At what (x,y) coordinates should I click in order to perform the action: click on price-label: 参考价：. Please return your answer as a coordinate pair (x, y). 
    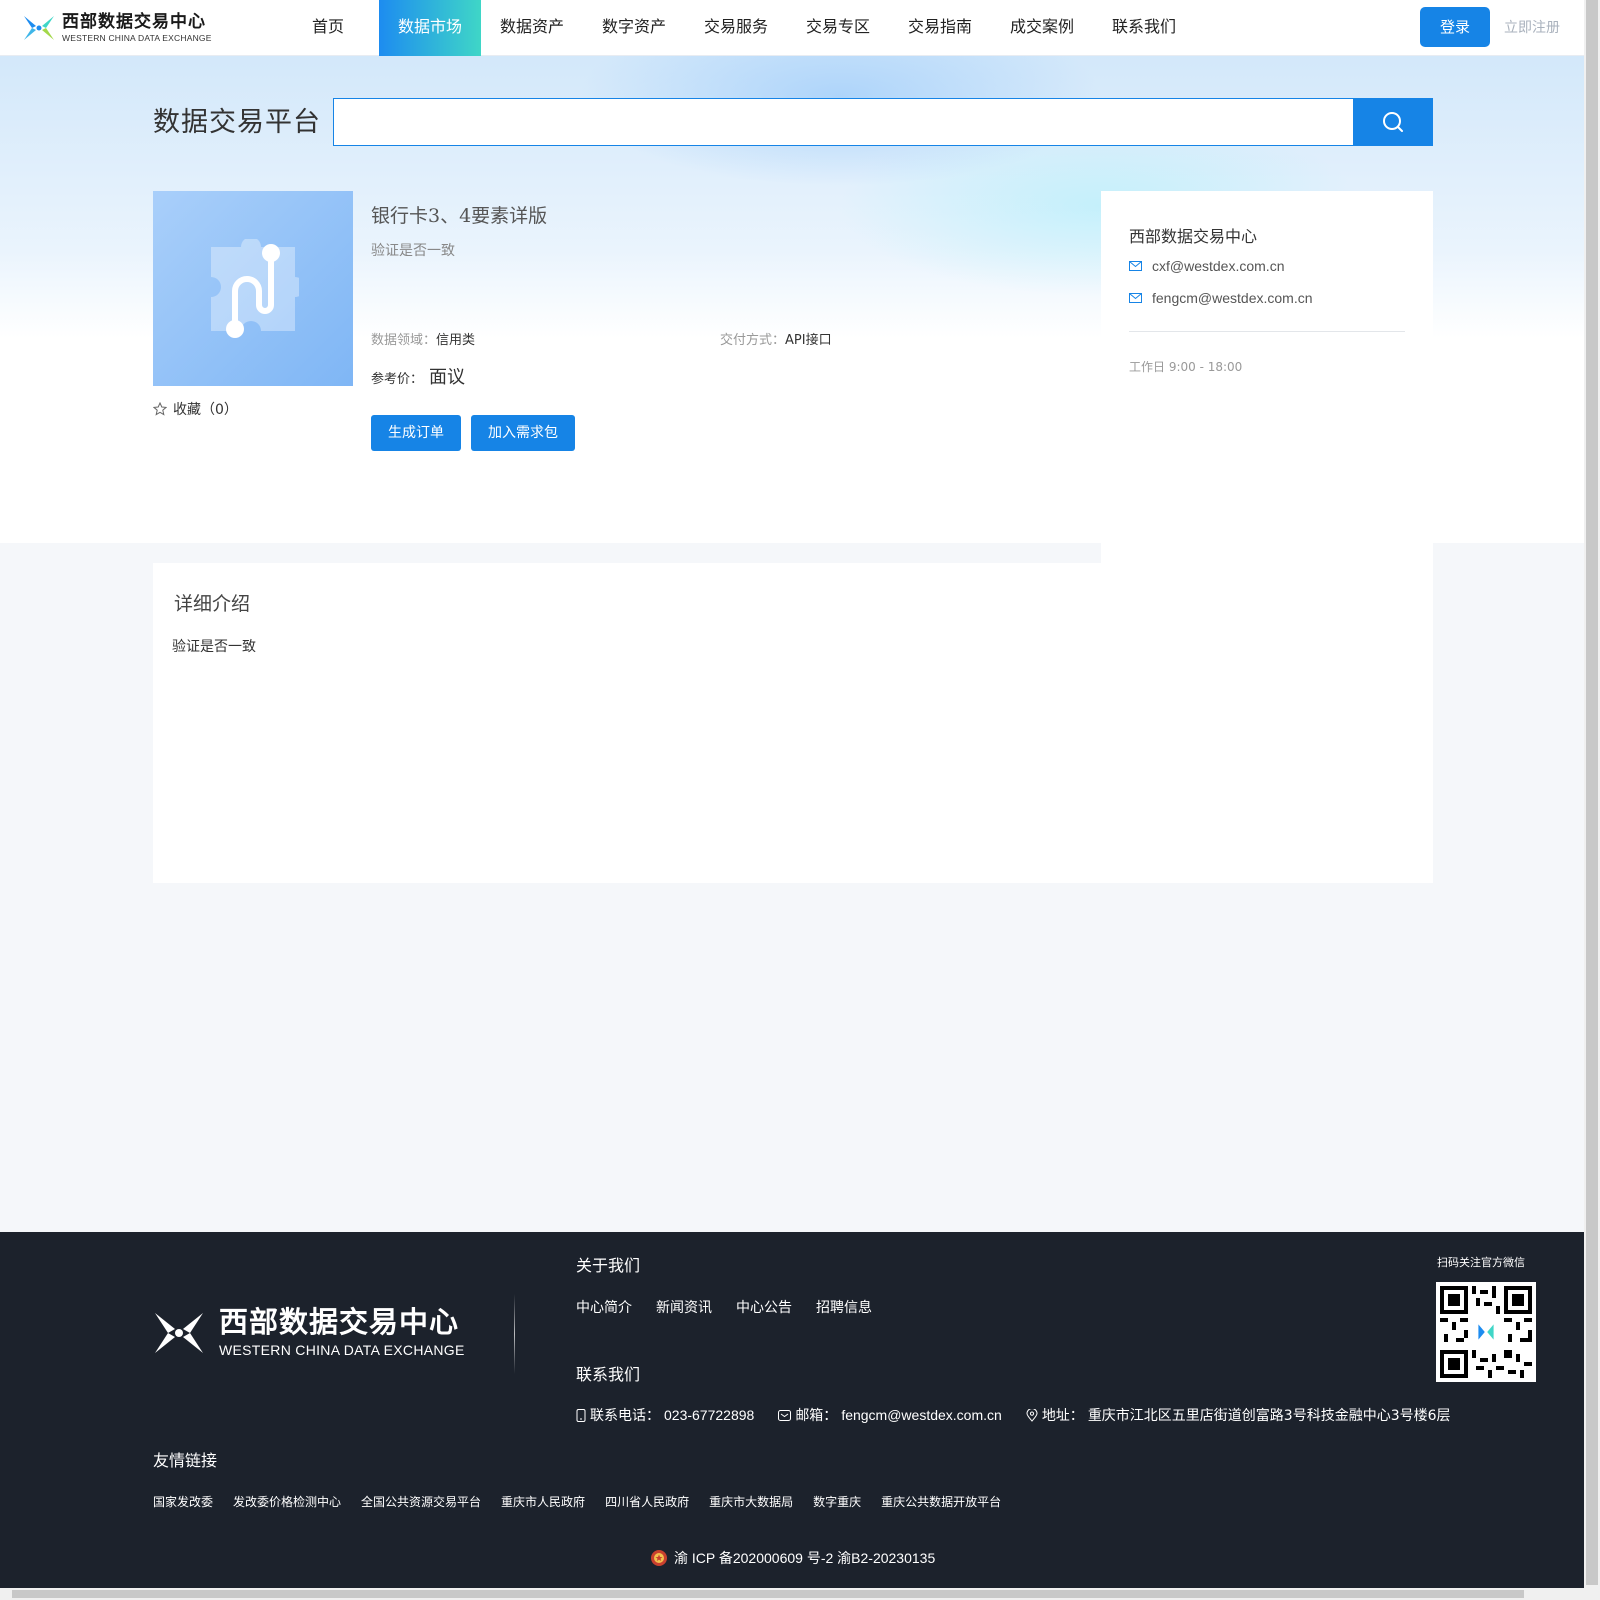
    Looking at the image, I should click on (397, 379).